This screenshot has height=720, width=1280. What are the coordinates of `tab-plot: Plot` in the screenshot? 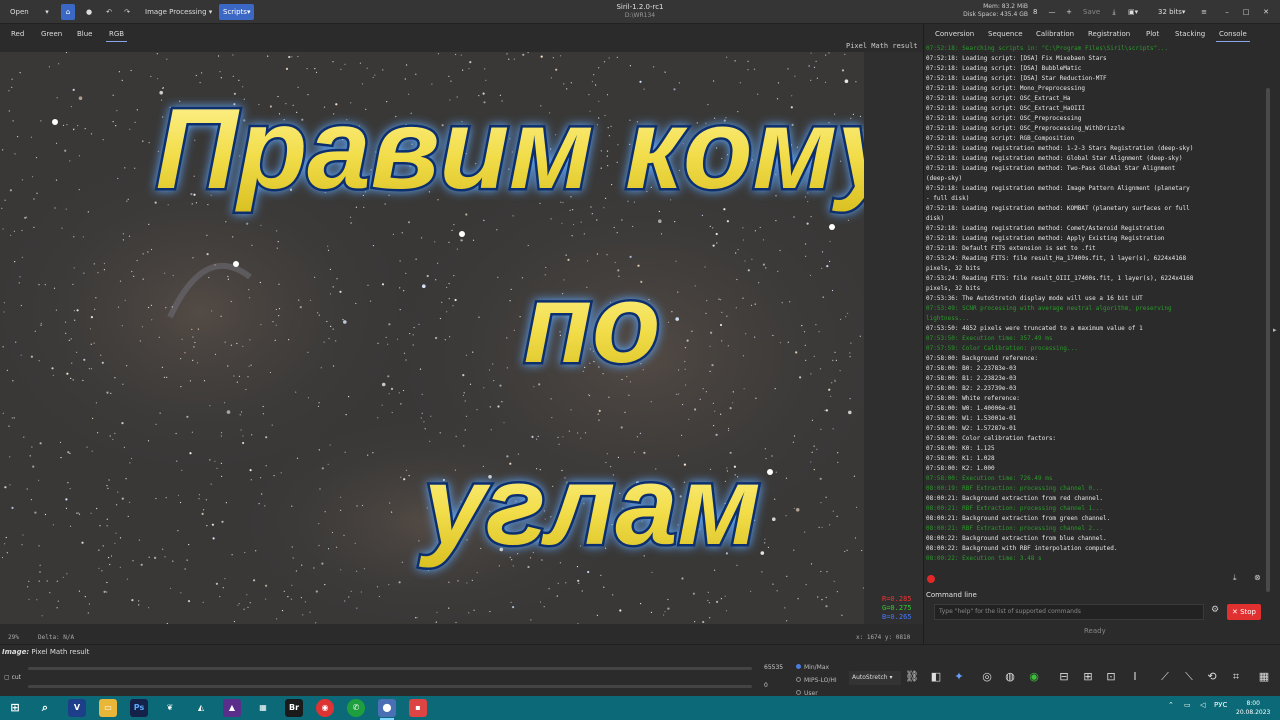 It's located at (1152, 34).